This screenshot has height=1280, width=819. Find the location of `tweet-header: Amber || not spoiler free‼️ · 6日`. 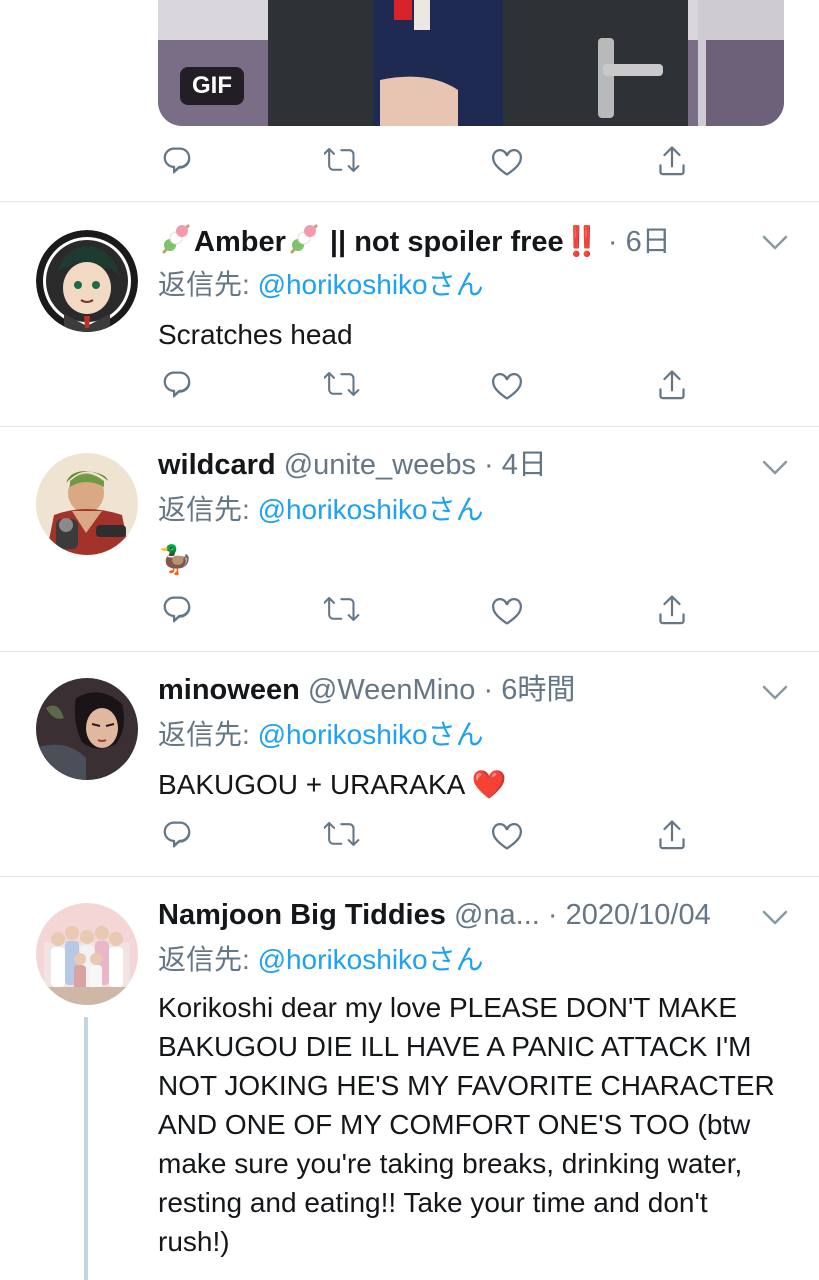

tweet-header: Amber || not spoiler free‼️ · 6日 is located at coordinates (443, 241).